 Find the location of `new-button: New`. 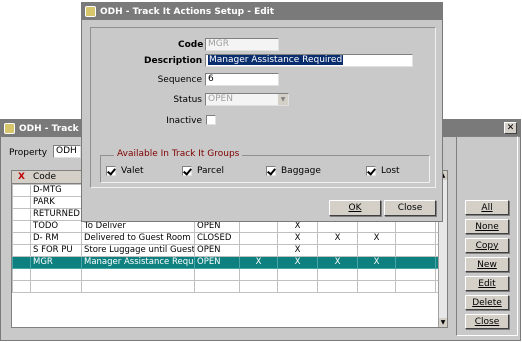

new-button: New is located at coordinates (487, 264).